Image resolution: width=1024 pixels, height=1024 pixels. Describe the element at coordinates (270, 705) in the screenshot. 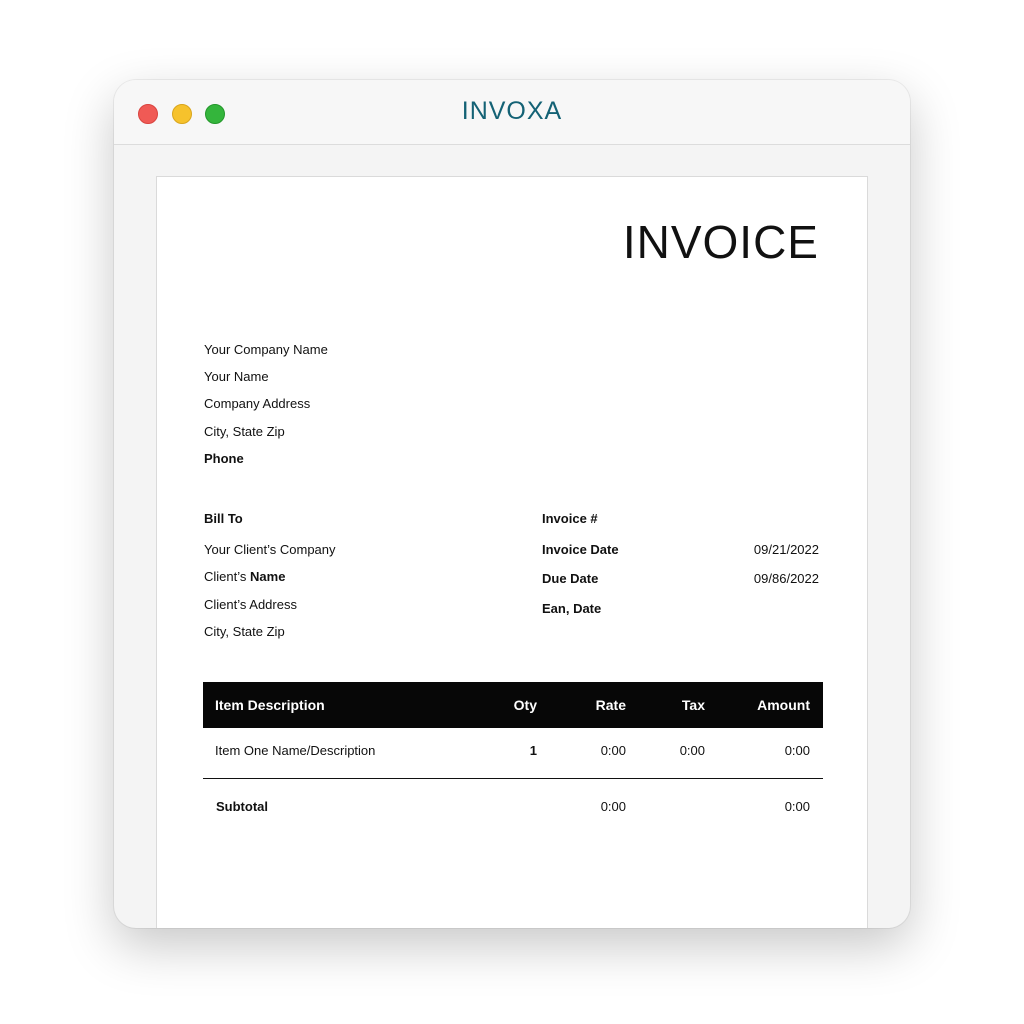

I see `header-item-description: Item Description` at that location.